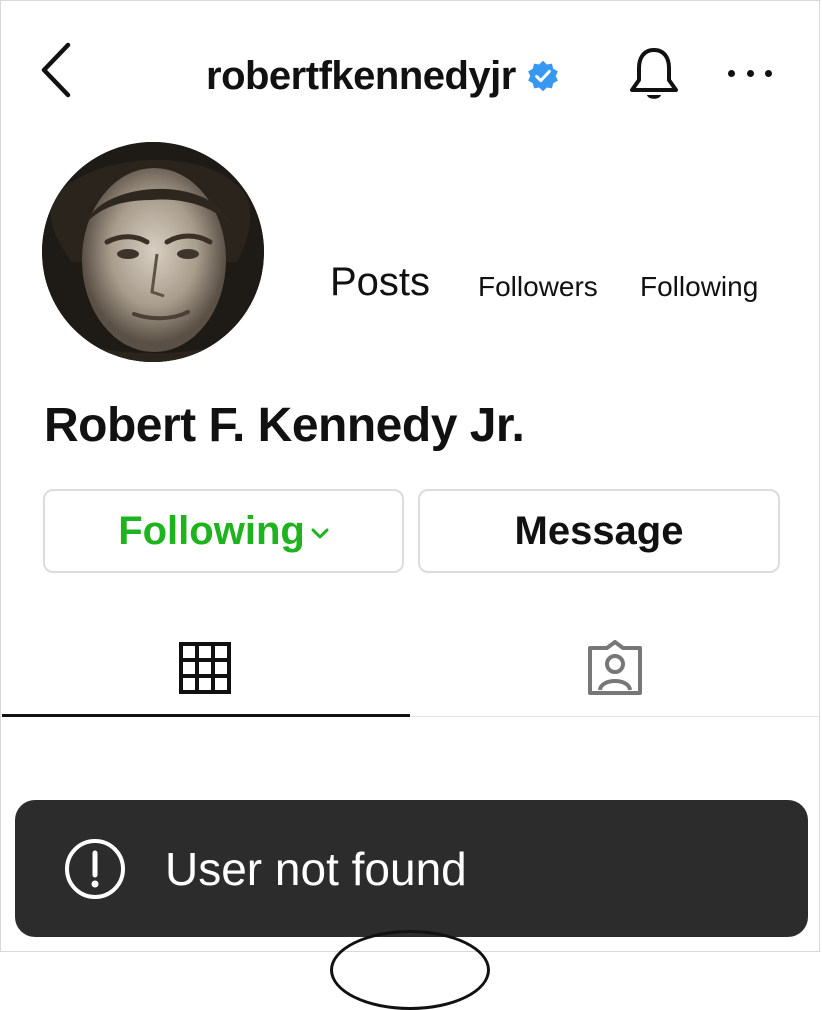 The width and height of the screenshot is (822, 1010). I want to click on tabs-divider, so click(615, 716).